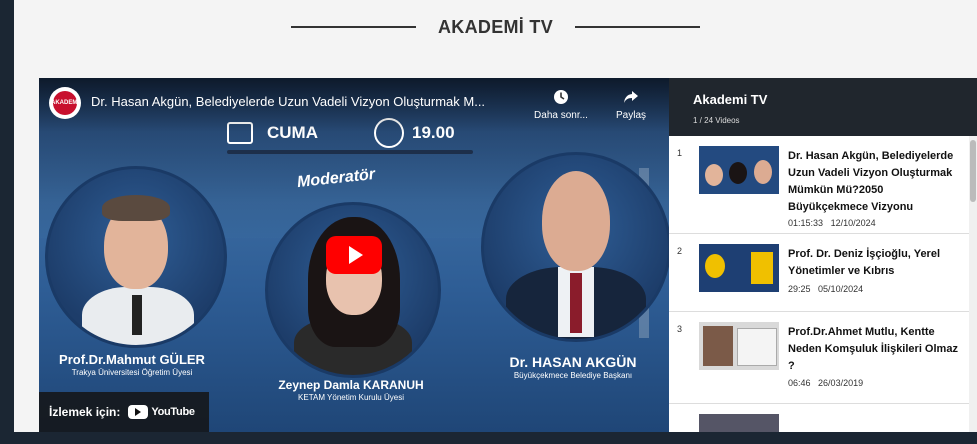 This screenshot has width=977, height=444. Describe the element at coordinates (132, 359) in the screenshot. I see `speaker-1-name: Prof.Dr.Mahmut GÜLER` at that location.